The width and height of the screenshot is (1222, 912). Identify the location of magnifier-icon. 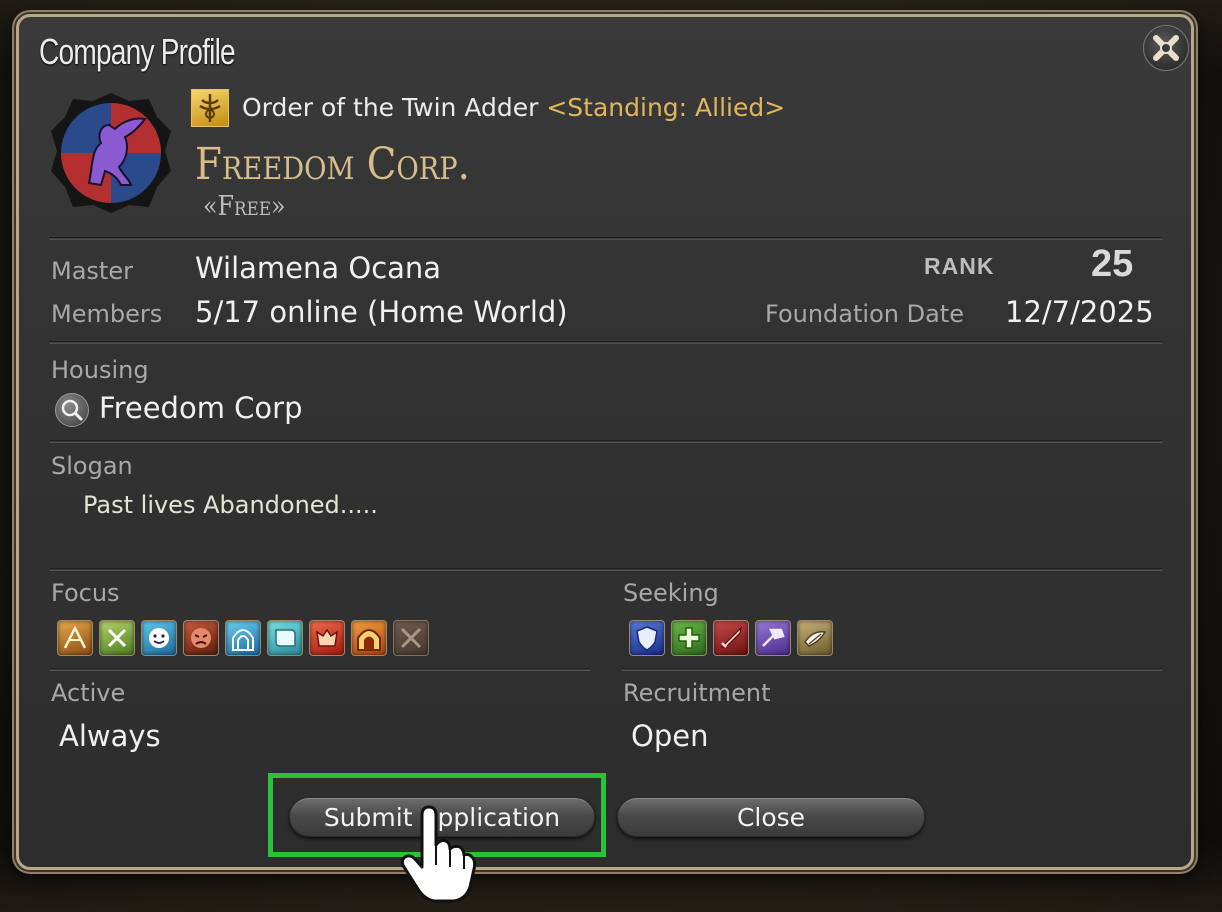
(72, 410).